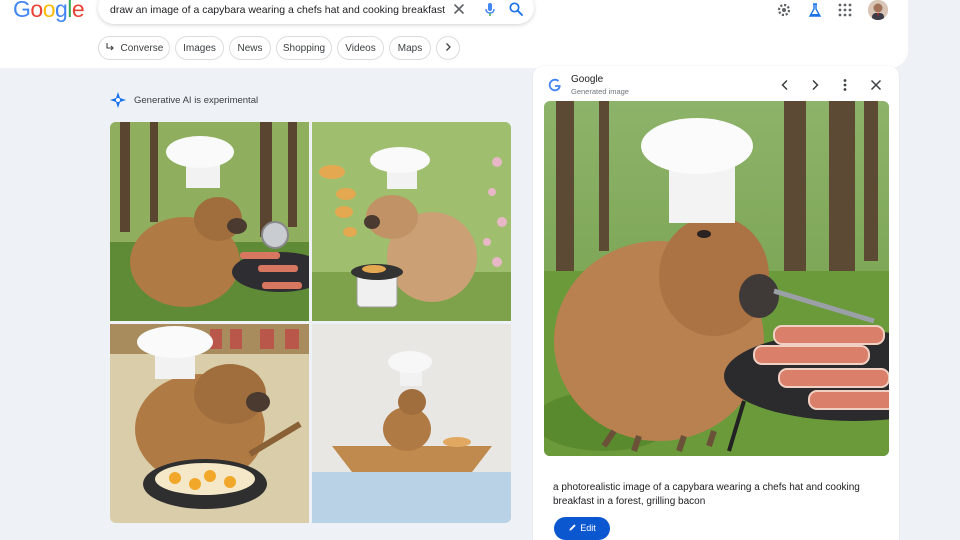  Describe the element at coordinates (554, 85) in the screenshot. I see `google-g-icon` at that location.